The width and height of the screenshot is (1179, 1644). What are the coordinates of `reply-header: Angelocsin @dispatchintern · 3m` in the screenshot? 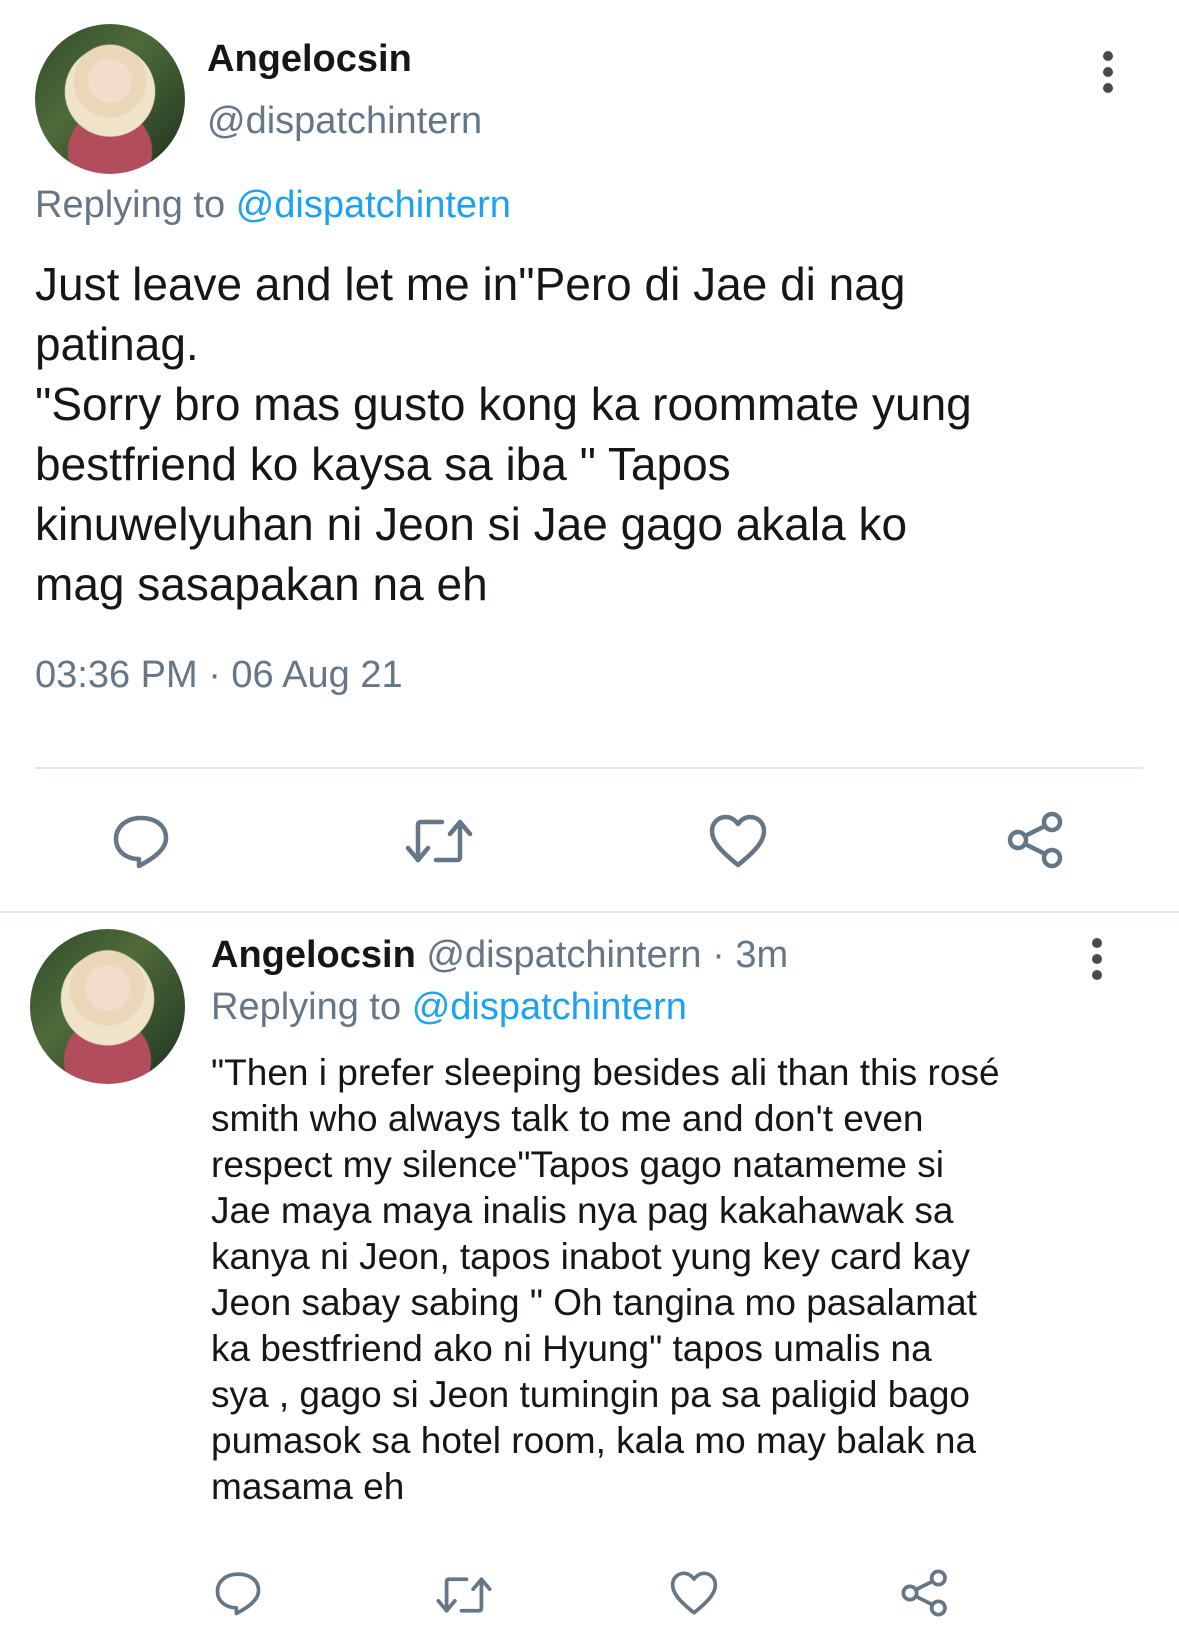 It's located at (499, 955).